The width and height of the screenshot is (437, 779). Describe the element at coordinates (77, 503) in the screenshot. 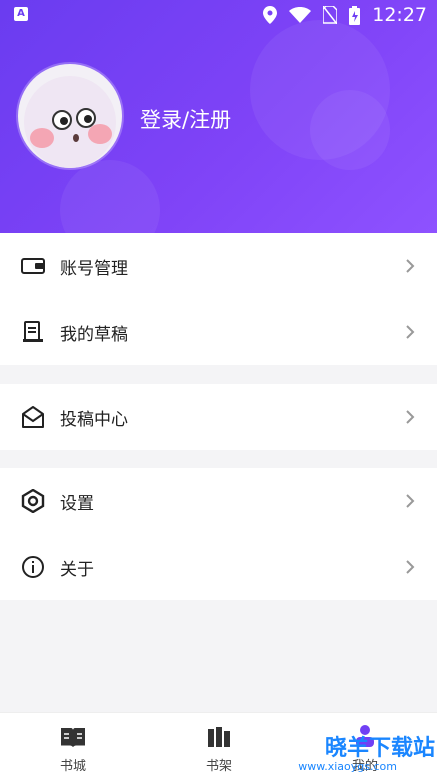

I see `menu-label: 设置` at that location.